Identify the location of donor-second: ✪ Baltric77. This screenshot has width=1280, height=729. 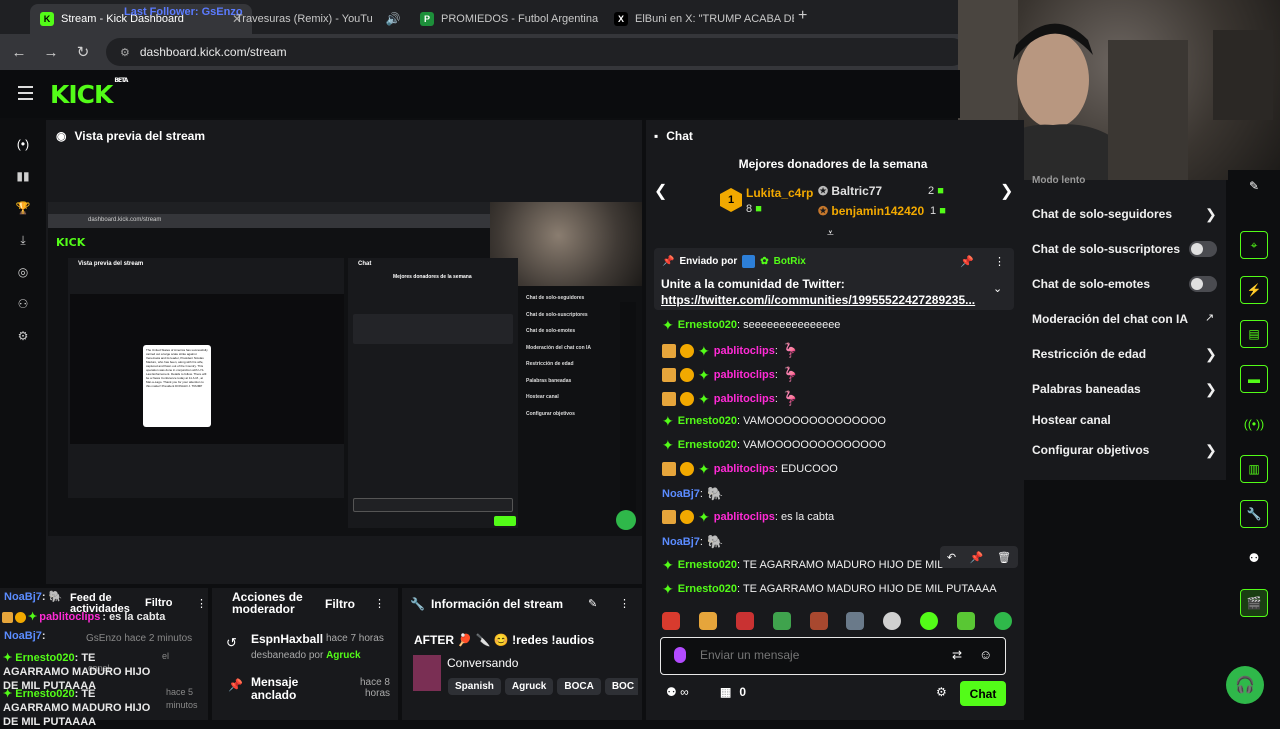
(850, 191).